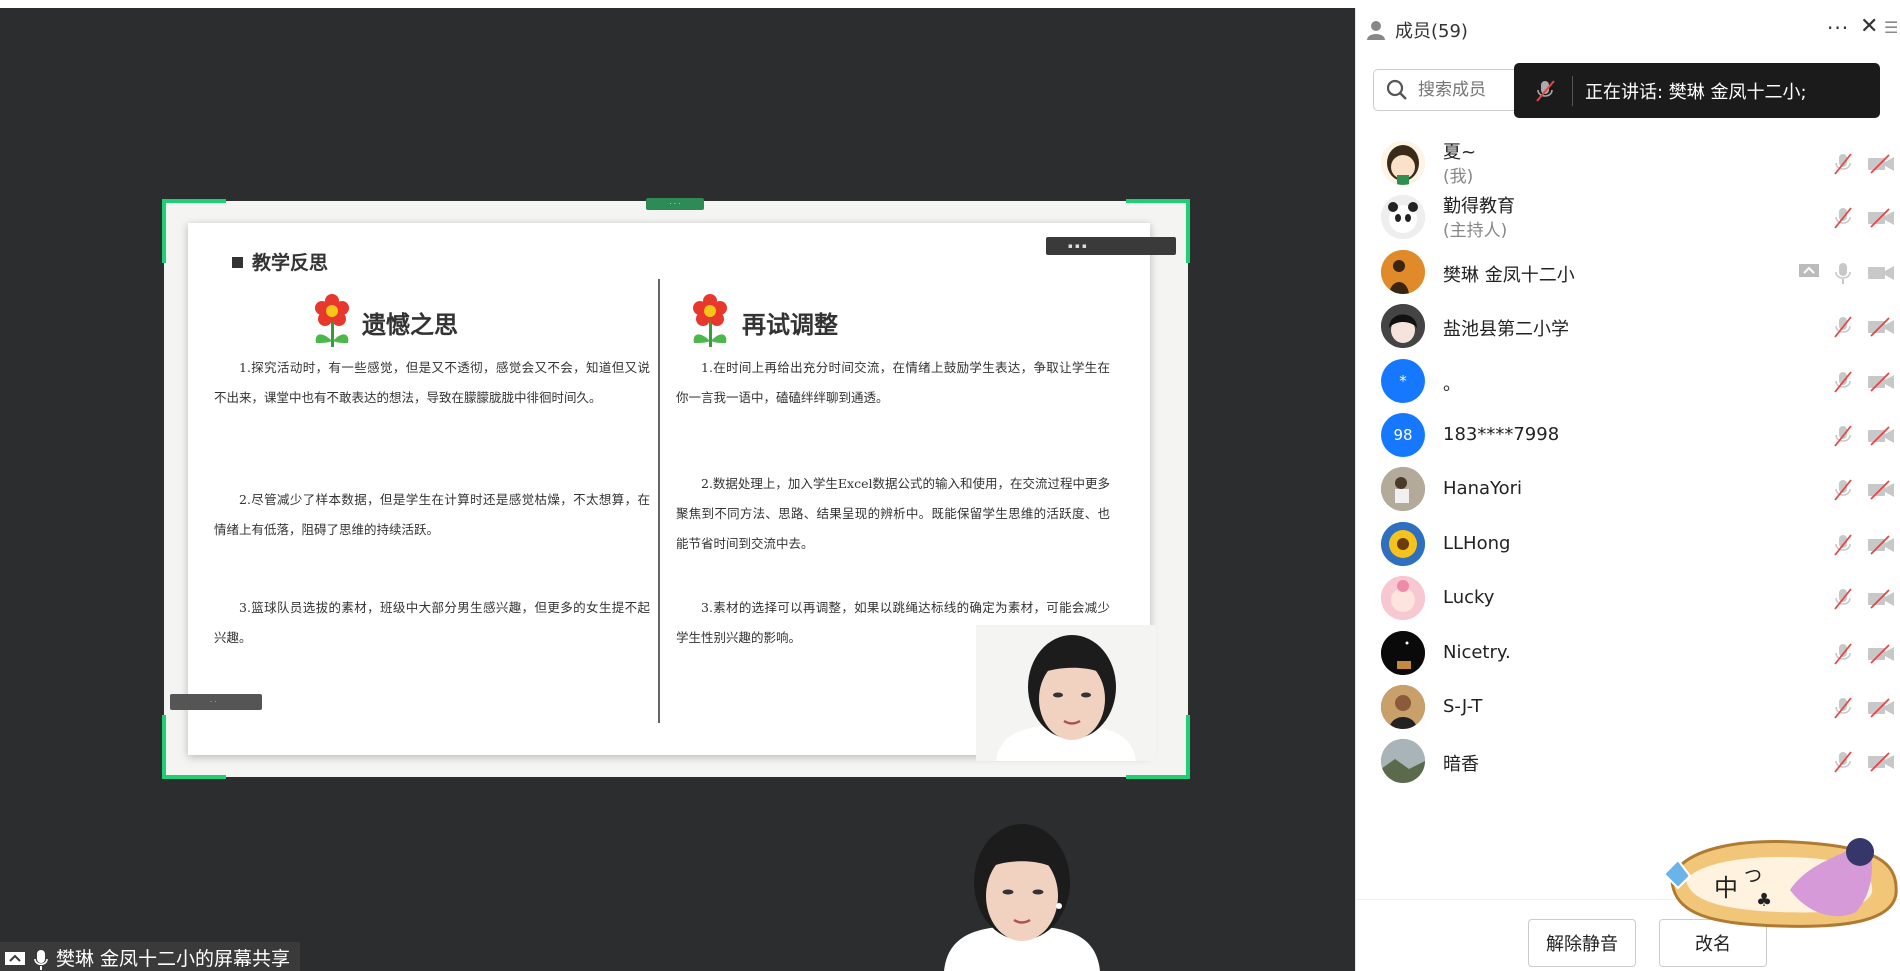 This screenshot has height=971, width=1900. Describe the element at coordinates (173, 959) in the screenshot. I see `screen-share-label-text: 樊琳 金凤十二小的屏幕共享` at that location.